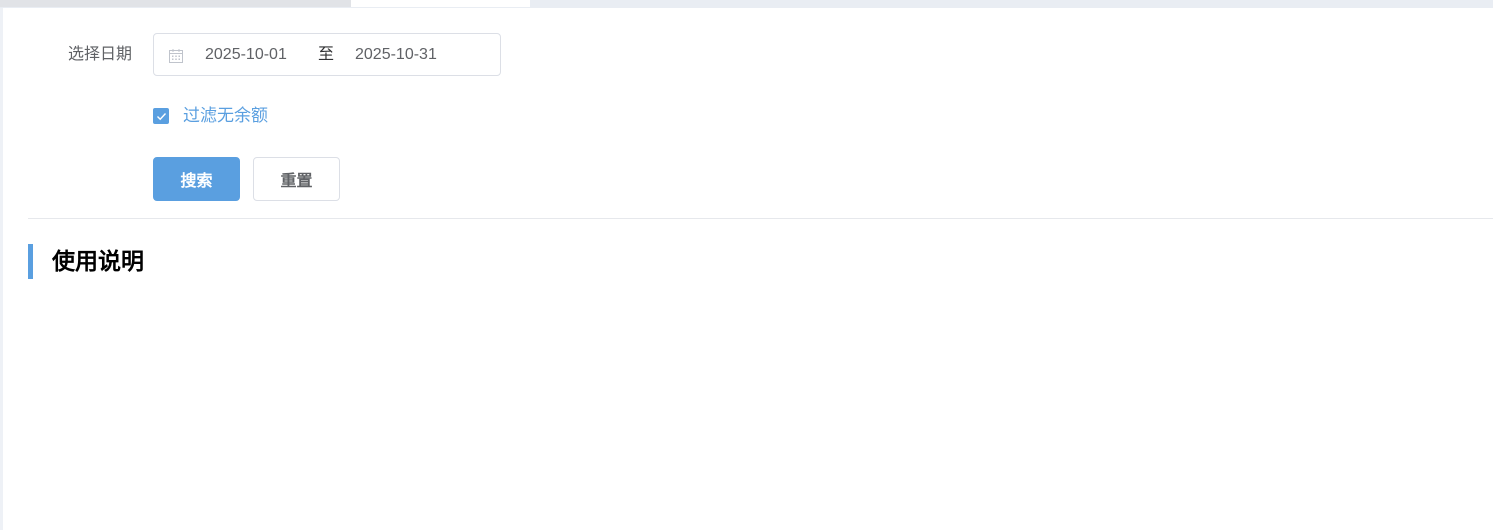 This screenshot has width=1493, height=530. I want to click on checkbox-label: 过滤无余额, so click(225, 116).